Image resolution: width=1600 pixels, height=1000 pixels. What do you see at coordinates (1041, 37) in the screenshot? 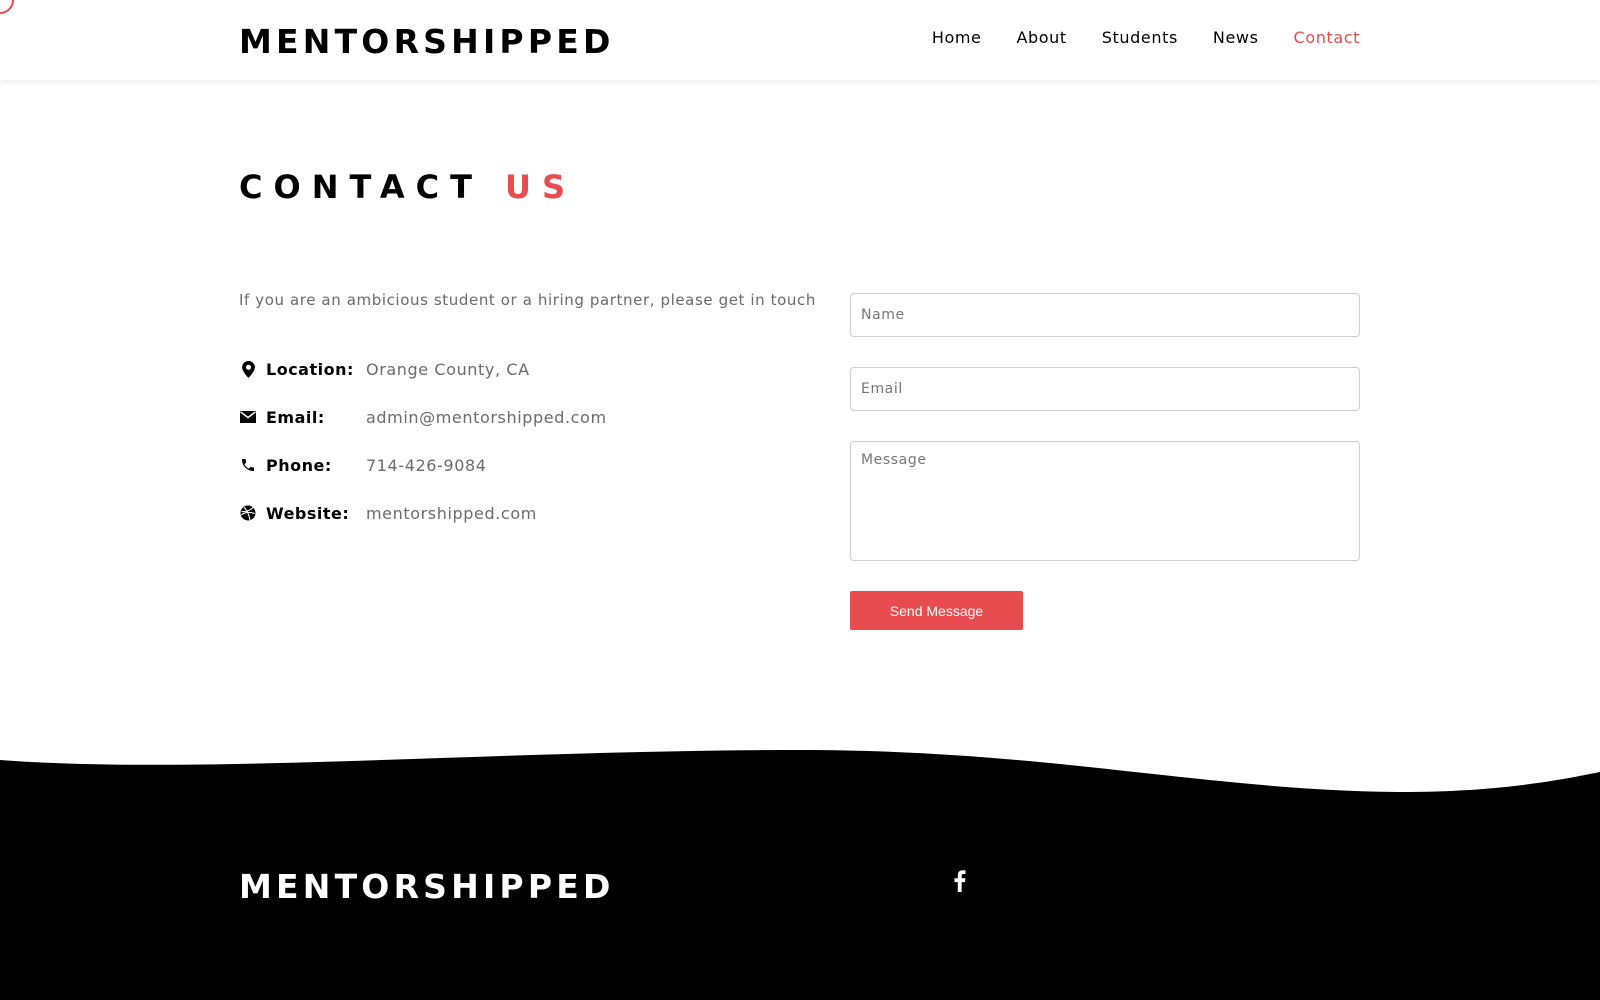
I see `nav-item-about: About` at bounding box center [1041, 37].